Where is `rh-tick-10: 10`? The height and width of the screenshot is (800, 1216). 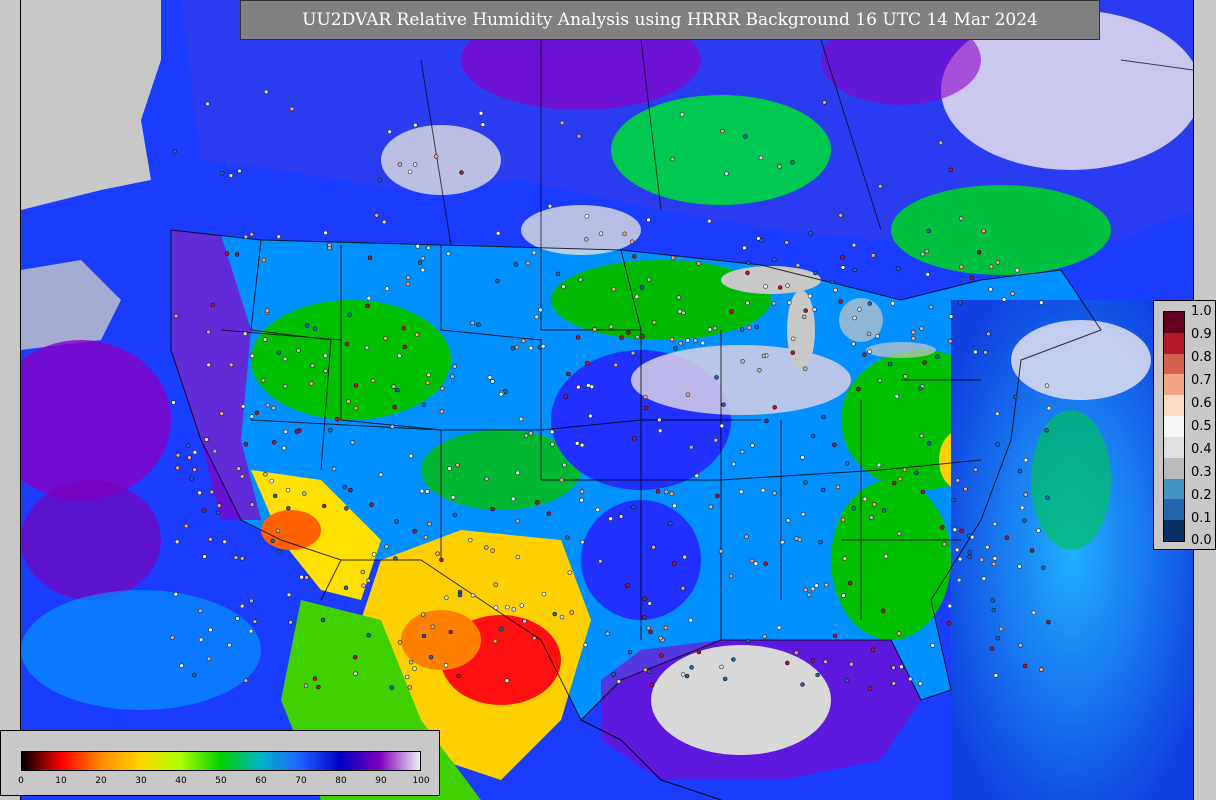
rh-tick-10: 10 is located at coordinates (61, 781).